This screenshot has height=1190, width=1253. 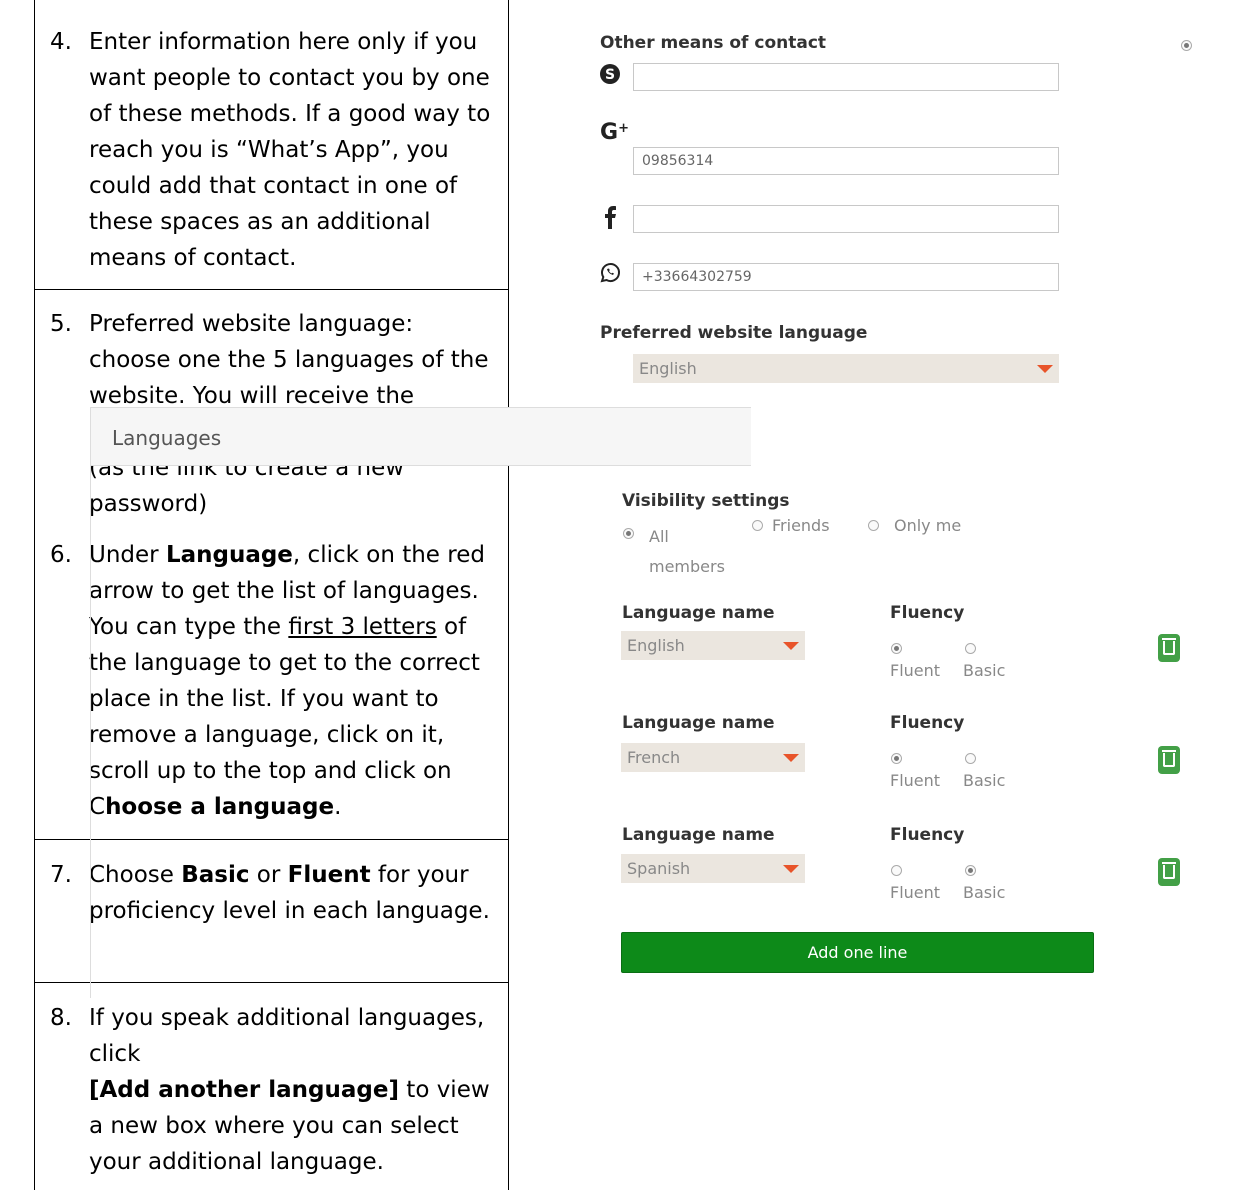 What do you see at coordinates (801, 525) in the screenshot?
I see `visibility-friends-label: Friends` at bounding box center [801, 525].